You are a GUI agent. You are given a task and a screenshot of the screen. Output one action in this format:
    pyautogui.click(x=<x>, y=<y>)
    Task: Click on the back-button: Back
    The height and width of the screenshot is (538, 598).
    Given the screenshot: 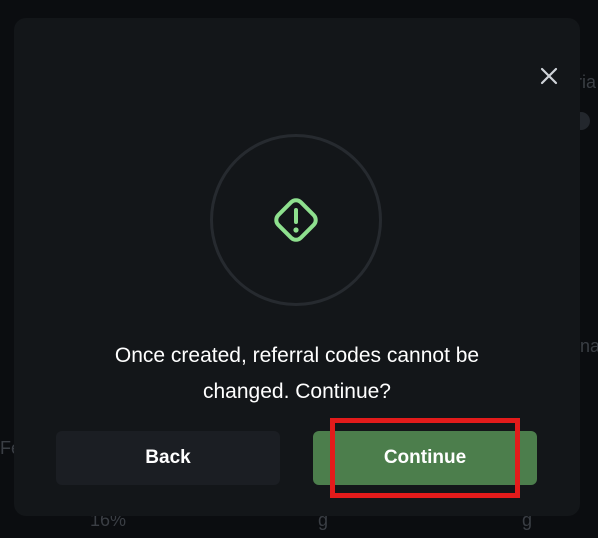 What is the action you would take?
    pyautogui.click(x=168, y=458)
    